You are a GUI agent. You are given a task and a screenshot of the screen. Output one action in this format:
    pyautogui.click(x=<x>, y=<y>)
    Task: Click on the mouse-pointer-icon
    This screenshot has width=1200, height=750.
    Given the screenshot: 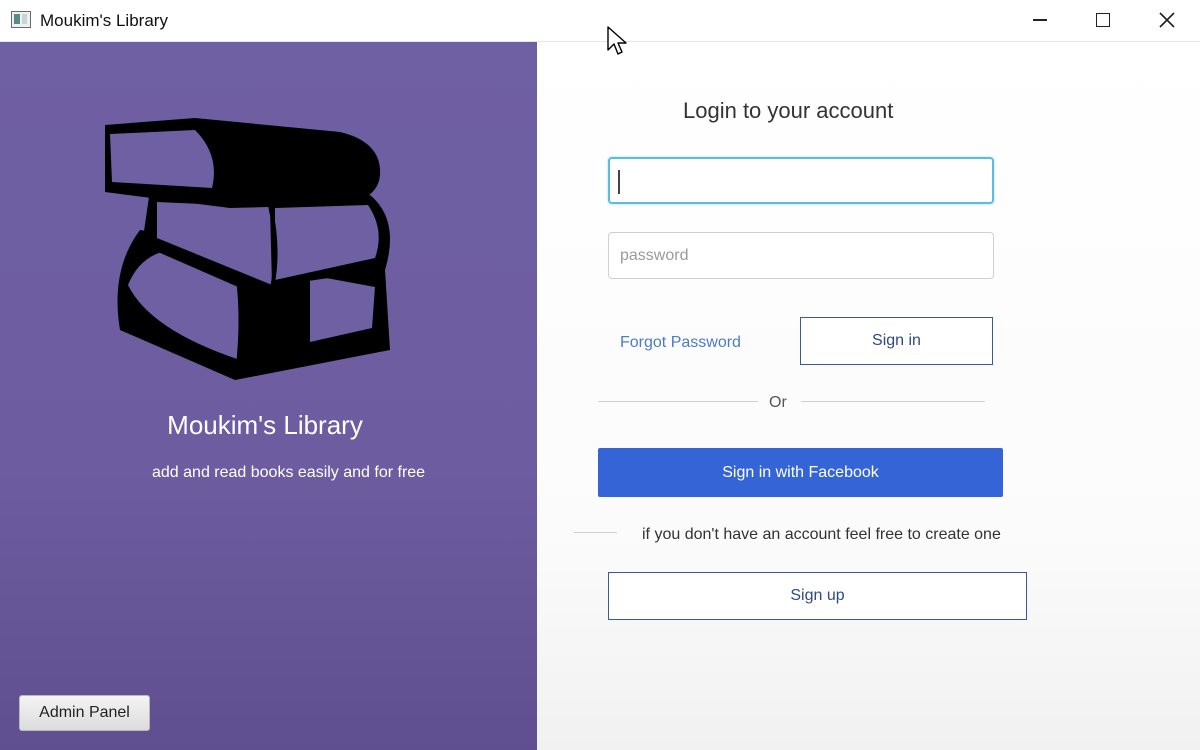 What is the action you would take?
    pyautogui.click(x=617, y=40)
    